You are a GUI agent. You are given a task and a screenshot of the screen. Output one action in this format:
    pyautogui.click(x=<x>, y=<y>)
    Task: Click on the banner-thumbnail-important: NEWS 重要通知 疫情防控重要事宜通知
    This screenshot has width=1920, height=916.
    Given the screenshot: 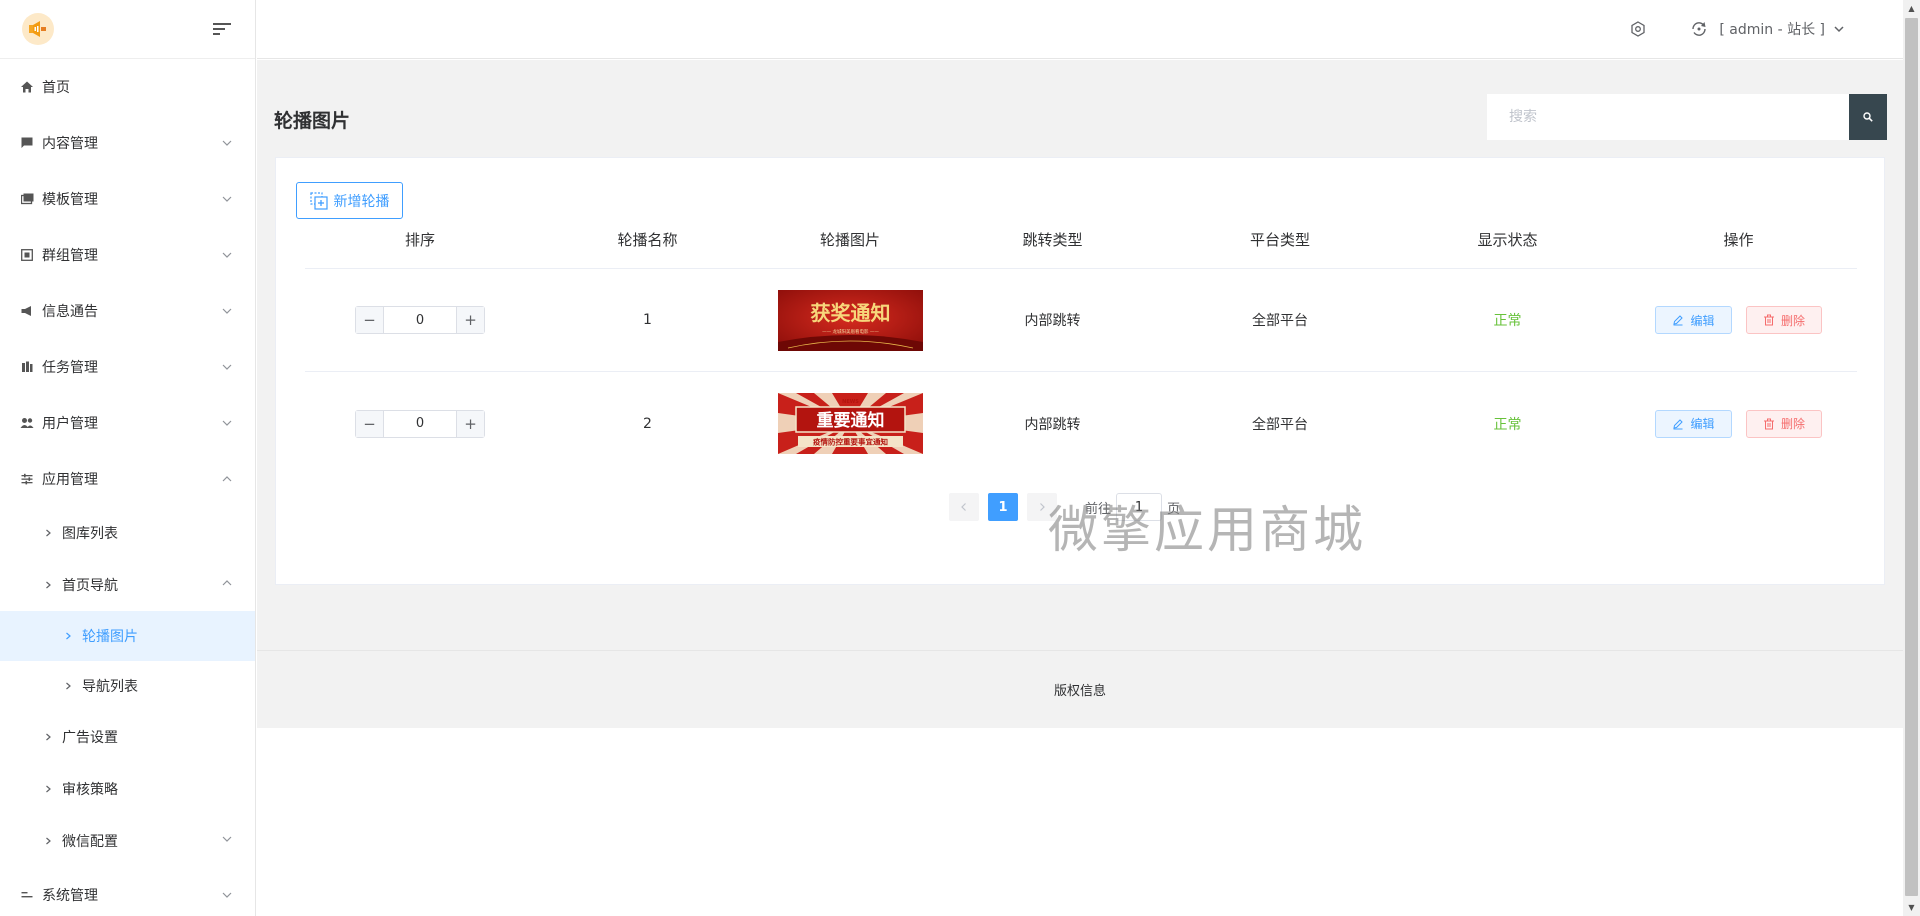 What is the action you would take?
    pyautogui.click(x=850, y=423)
    